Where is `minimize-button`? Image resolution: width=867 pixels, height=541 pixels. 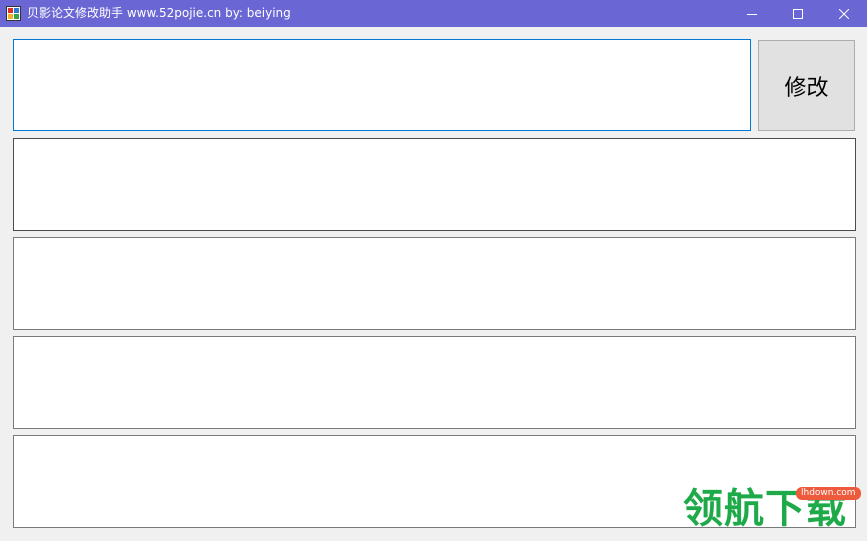 minimize-button is located at coordinates (752, 13).